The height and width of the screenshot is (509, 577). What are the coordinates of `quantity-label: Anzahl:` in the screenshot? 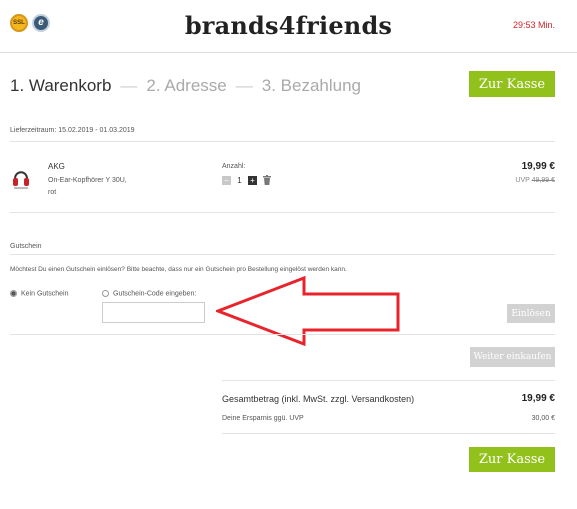 It's located at (234, 166).